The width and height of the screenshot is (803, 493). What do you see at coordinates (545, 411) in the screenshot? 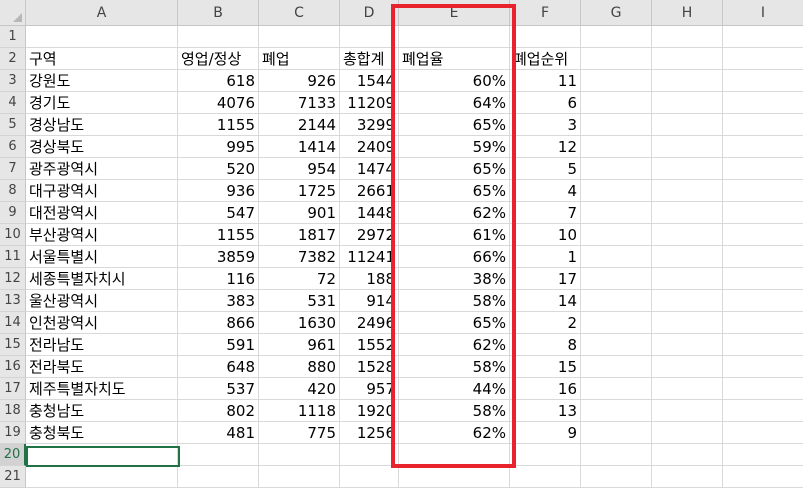
I see `data-cell-f: 13` at bounding box center [545, 411].